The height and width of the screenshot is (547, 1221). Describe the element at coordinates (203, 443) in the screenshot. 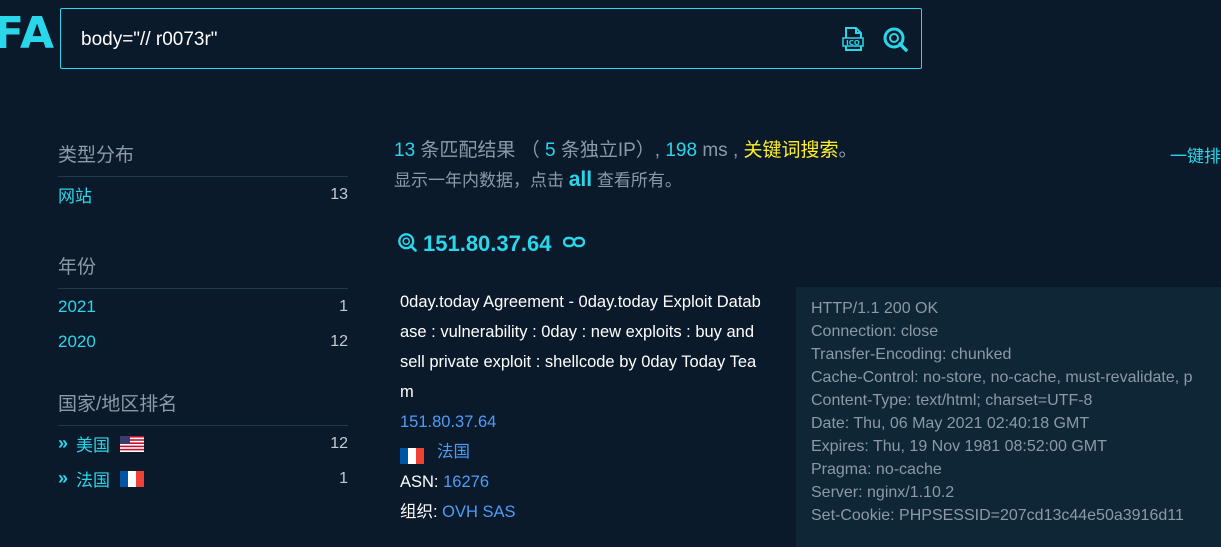

I see `filter-item-usa: » 美国 12` at that location.